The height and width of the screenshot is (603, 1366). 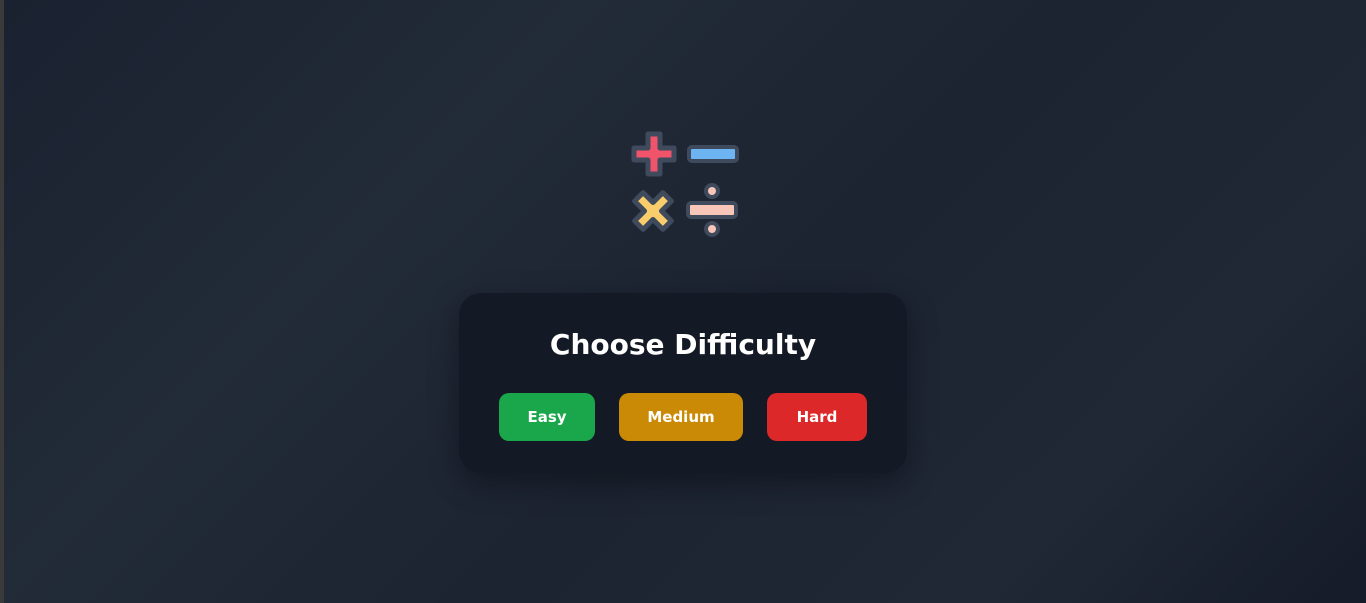 What do you see at coordinates (653, 211) in the screenshot?
I see `multiply-icon` at bounding box center [653, 211].